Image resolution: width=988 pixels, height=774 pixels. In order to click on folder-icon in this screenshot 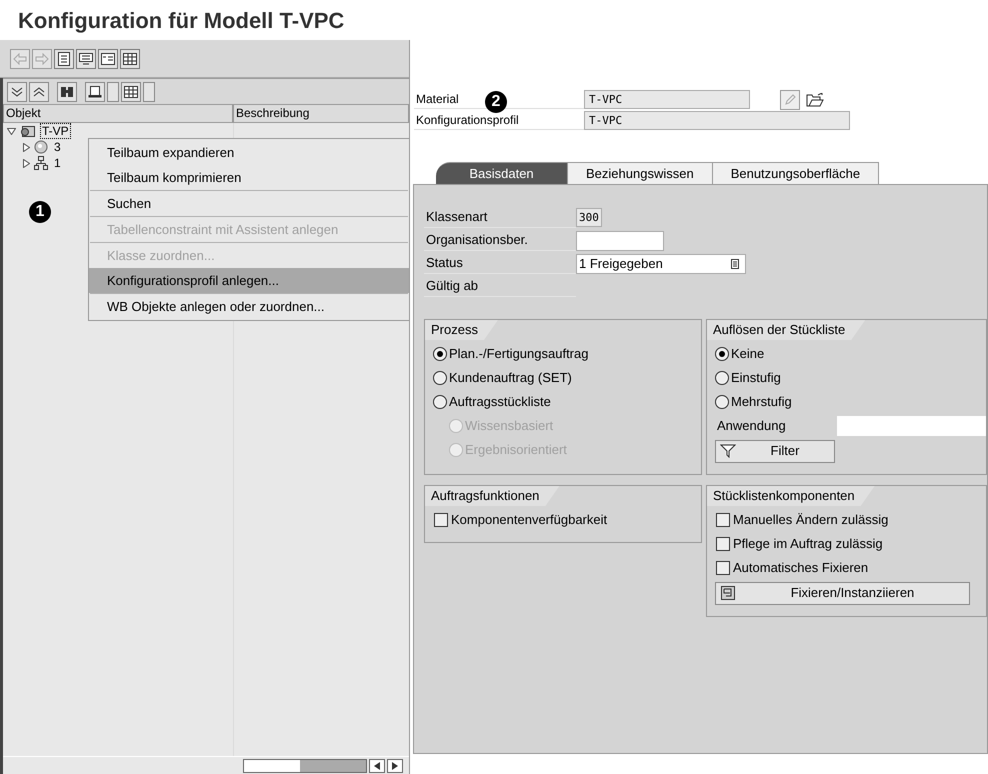, I will do `click(815, 99)`.